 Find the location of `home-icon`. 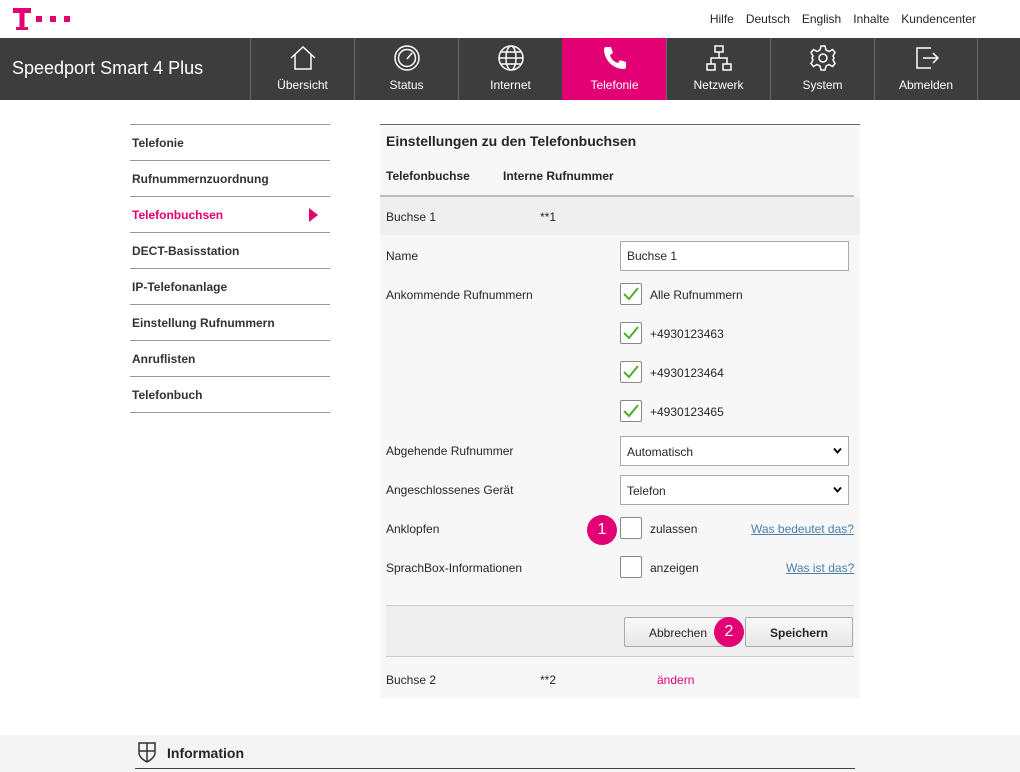

home-icon is located at coordinates (303, 57).